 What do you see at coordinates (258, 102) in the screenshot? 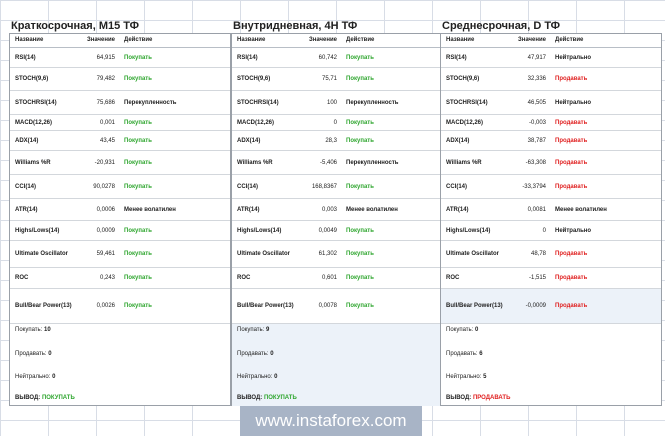
I see `indicator-name: STOCHRSI(14)` at bounding box center [258, 102].